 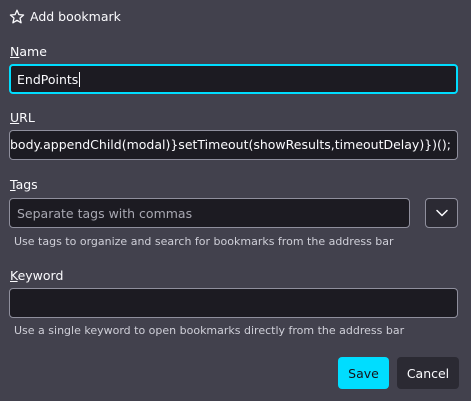 What do you see at coordinates (48, 79) in the screenshot?
I see `name-input-value: EndPoints` at bounding box center [48, 79].